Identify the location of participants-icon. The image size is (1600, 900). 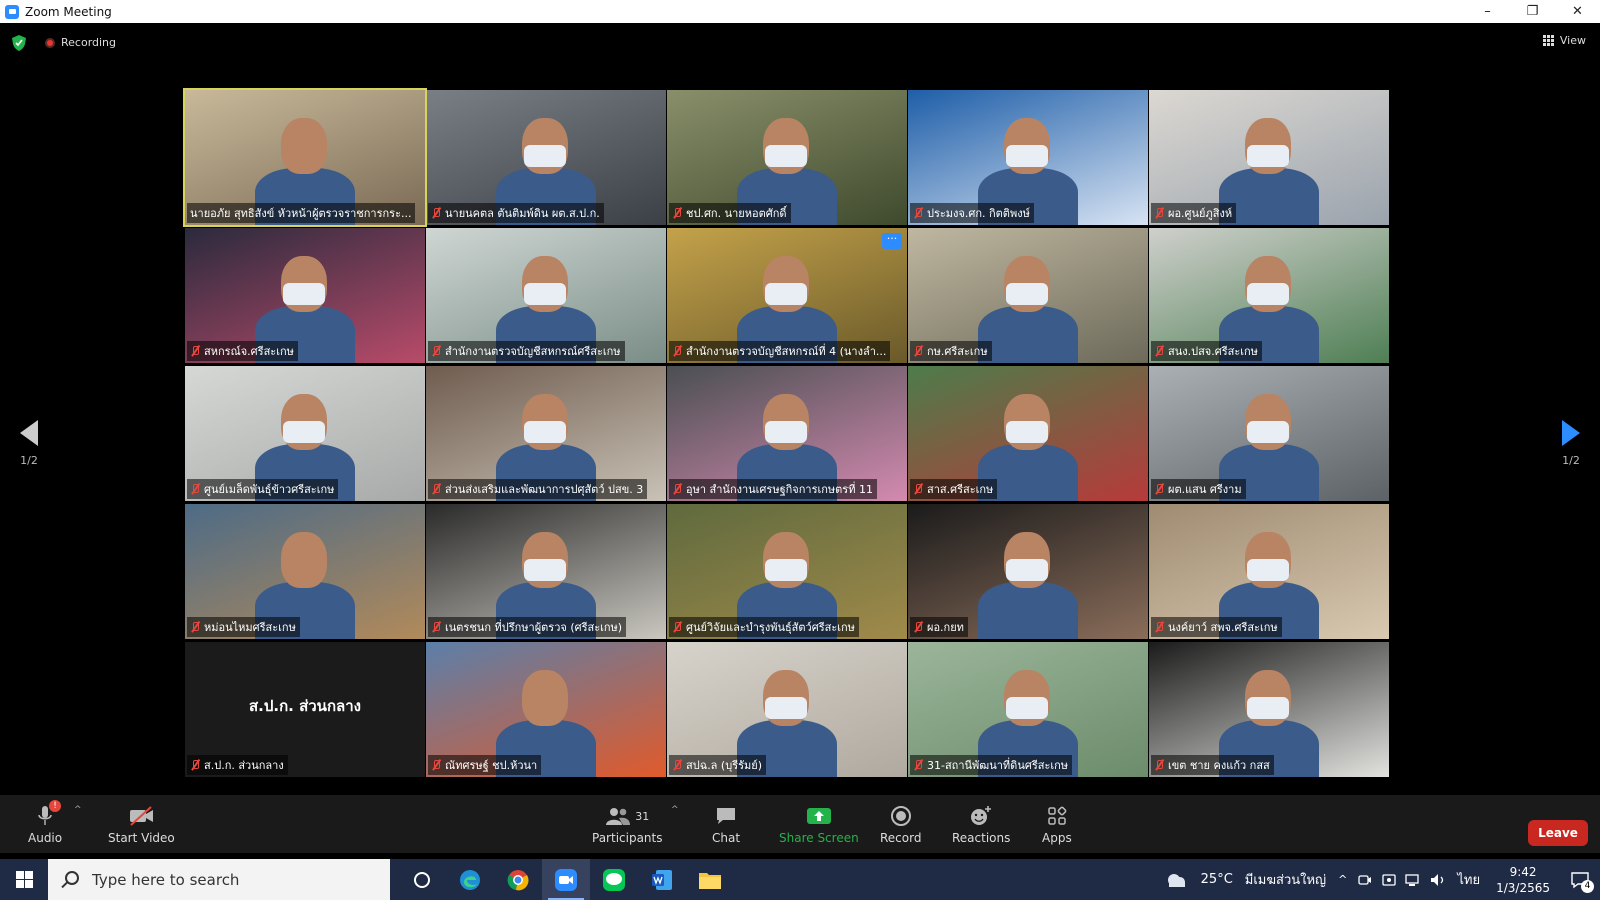
(618, 816).